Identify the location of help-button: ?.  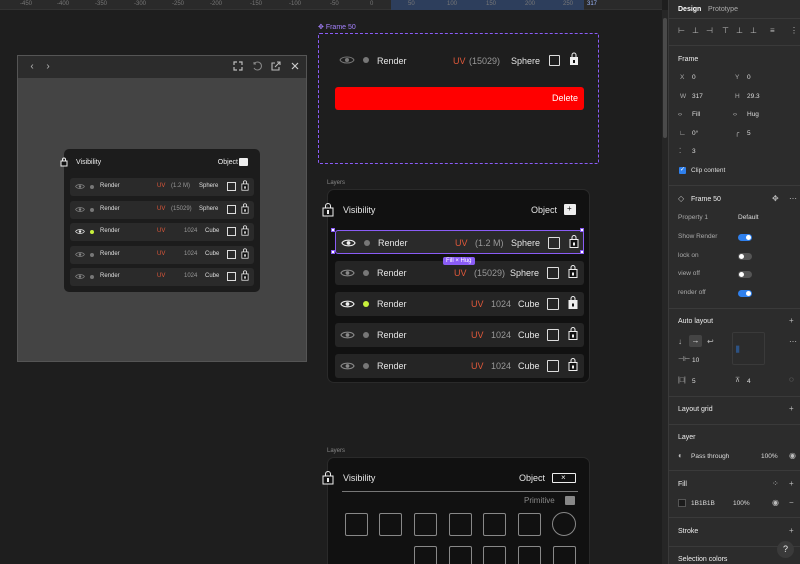
(785, 549).